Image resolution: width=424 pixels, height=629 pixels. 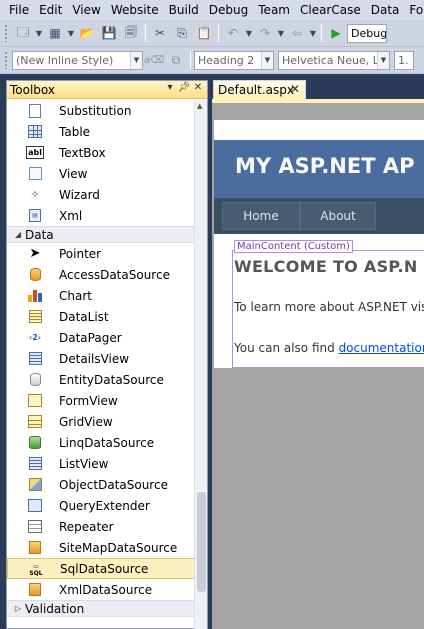 I want to click on toolbox-item-label: ListView, so click(x=84, y=463).